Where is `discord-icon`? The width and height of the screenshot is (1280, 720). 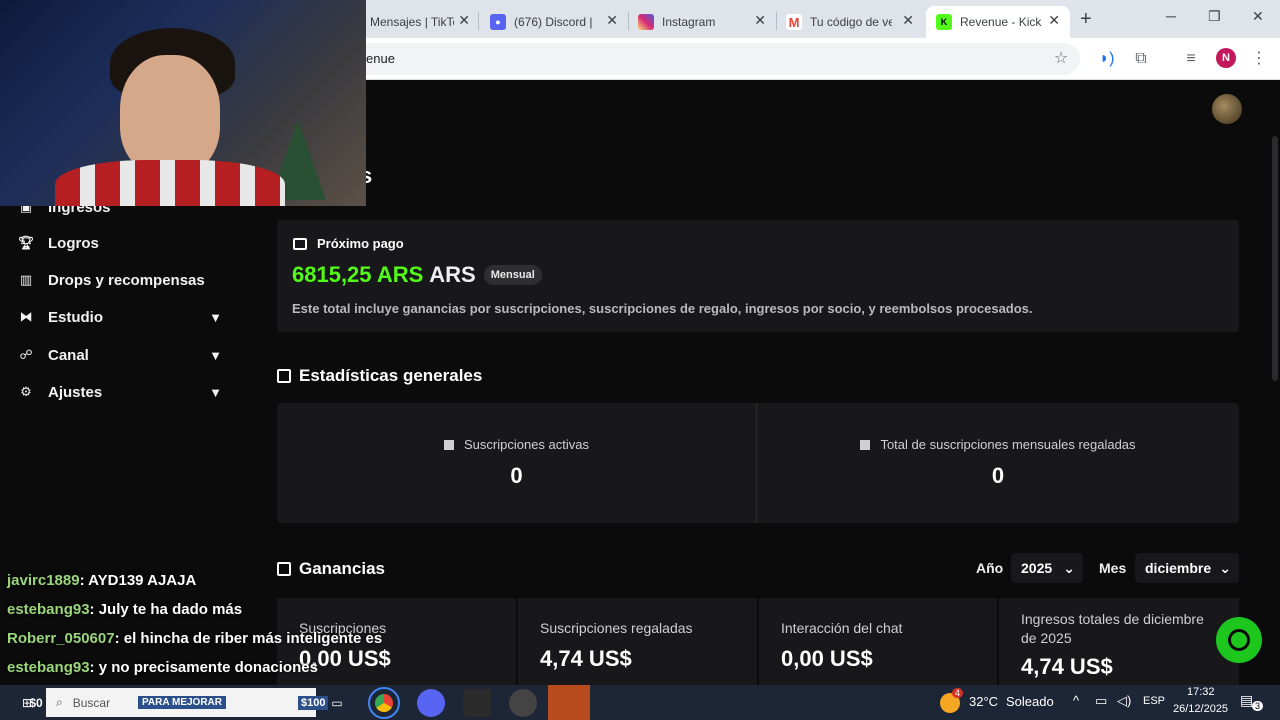 discord-icon is located at coordinates (431, 703).